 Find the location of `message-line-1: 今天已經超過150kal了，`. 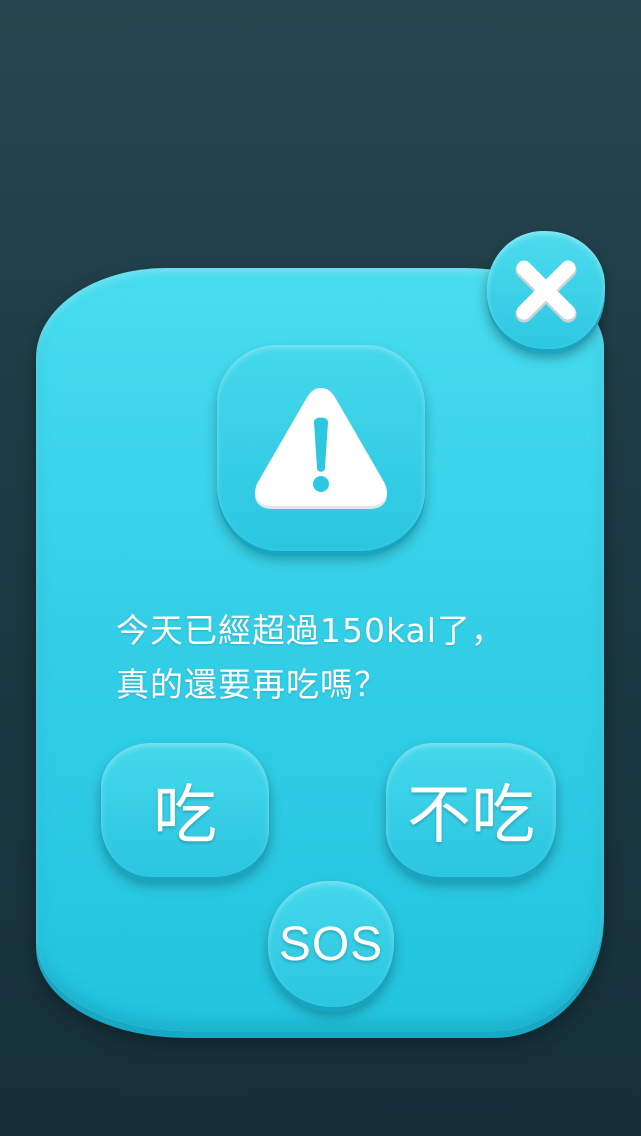

message-line-1: 今天已經超過150kal了， is located at coordinates (310, 630).